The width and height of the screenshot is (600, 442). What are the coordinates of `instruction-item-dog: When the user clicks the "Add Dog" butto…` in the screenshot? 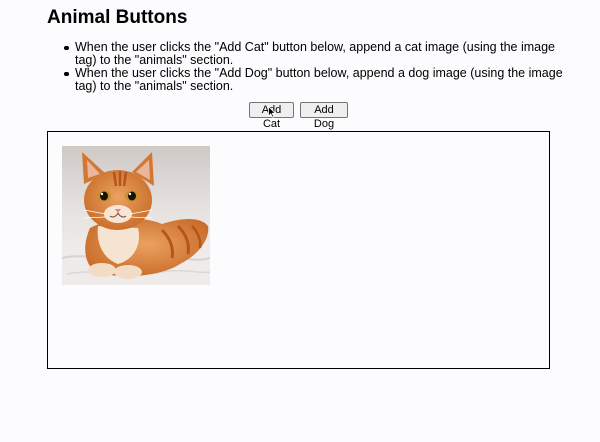 It's located at (314, 79).